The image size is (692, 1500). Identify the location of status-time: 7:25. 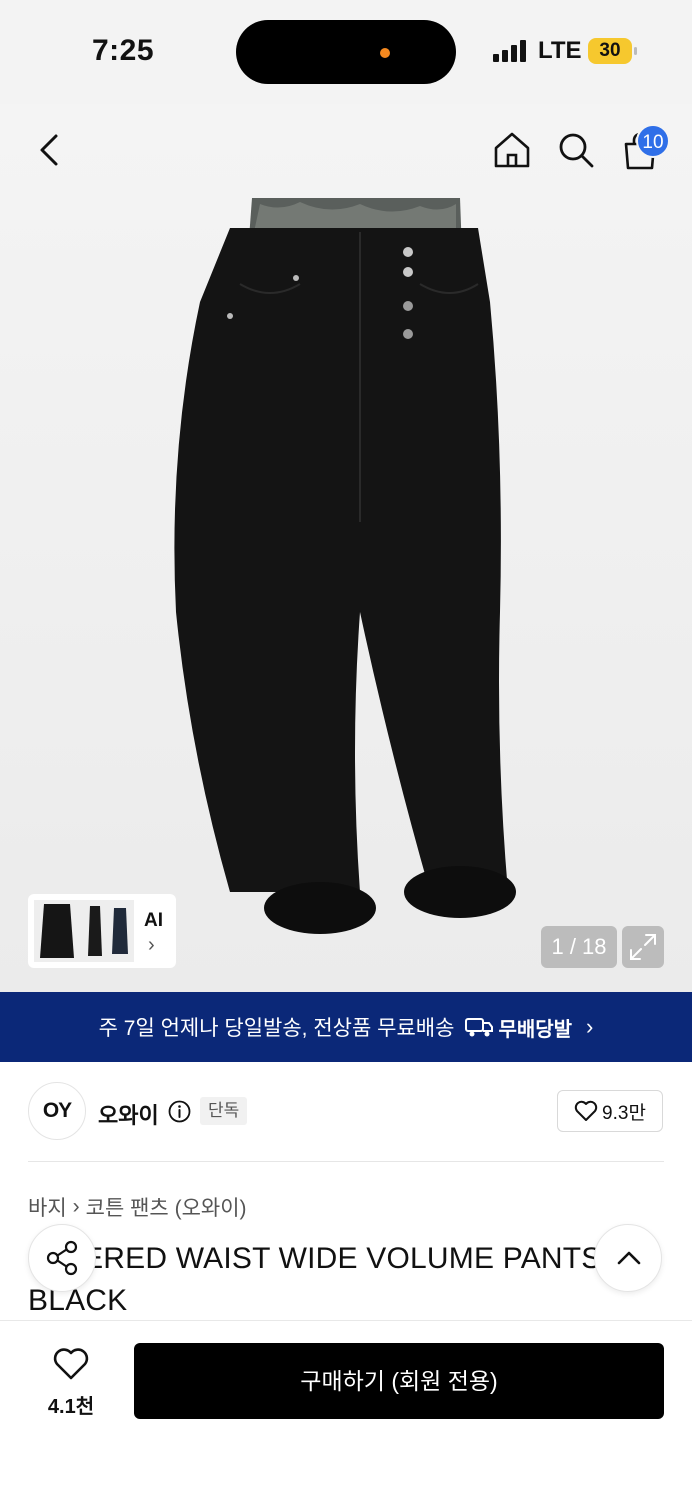
(123, 50).